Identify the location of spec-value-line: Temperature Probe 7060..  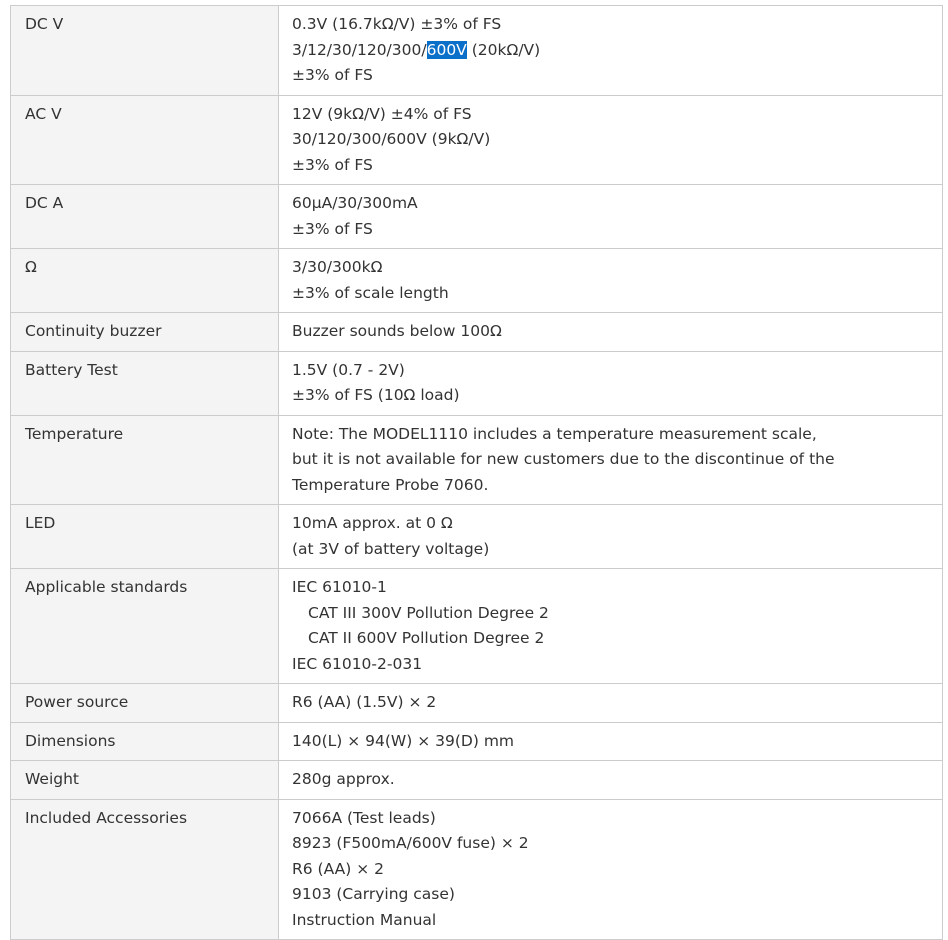
(390, 484).